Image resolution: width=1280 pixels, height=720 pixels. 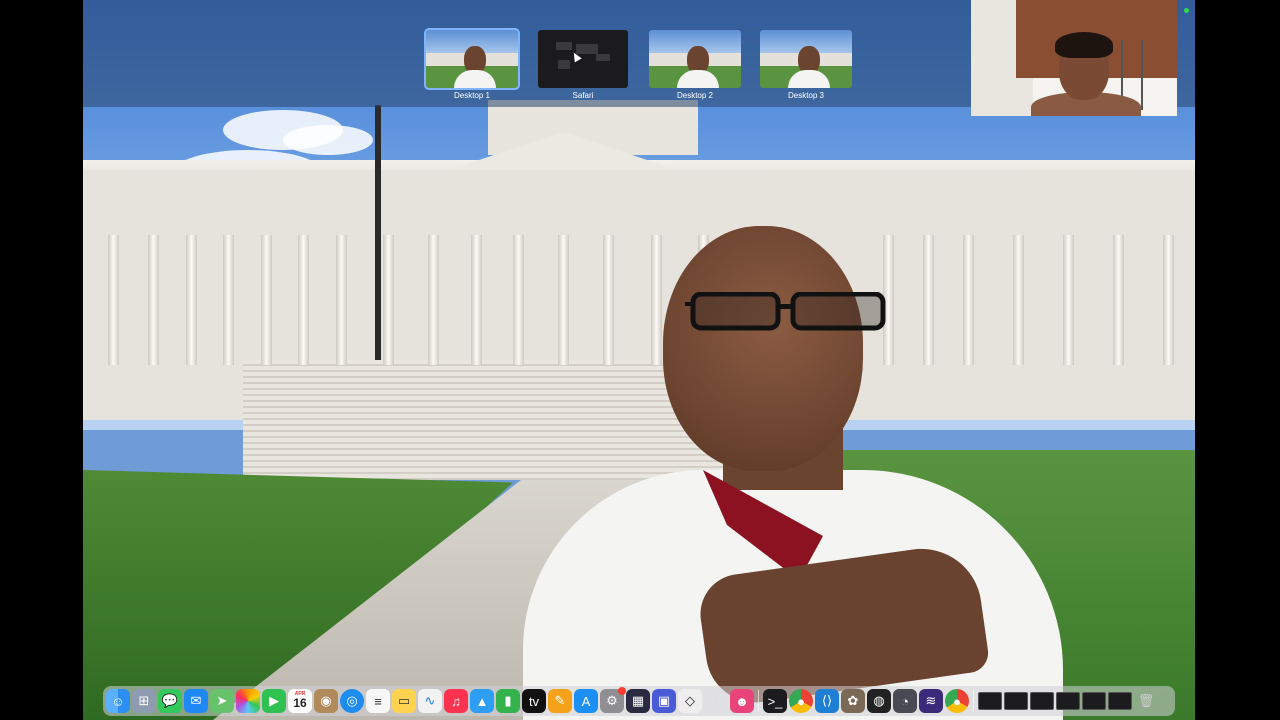 What do you see at coordinates (534, 701) in the screenshot?
I see `tv-icon: tv` at bounding box center [534, 701].